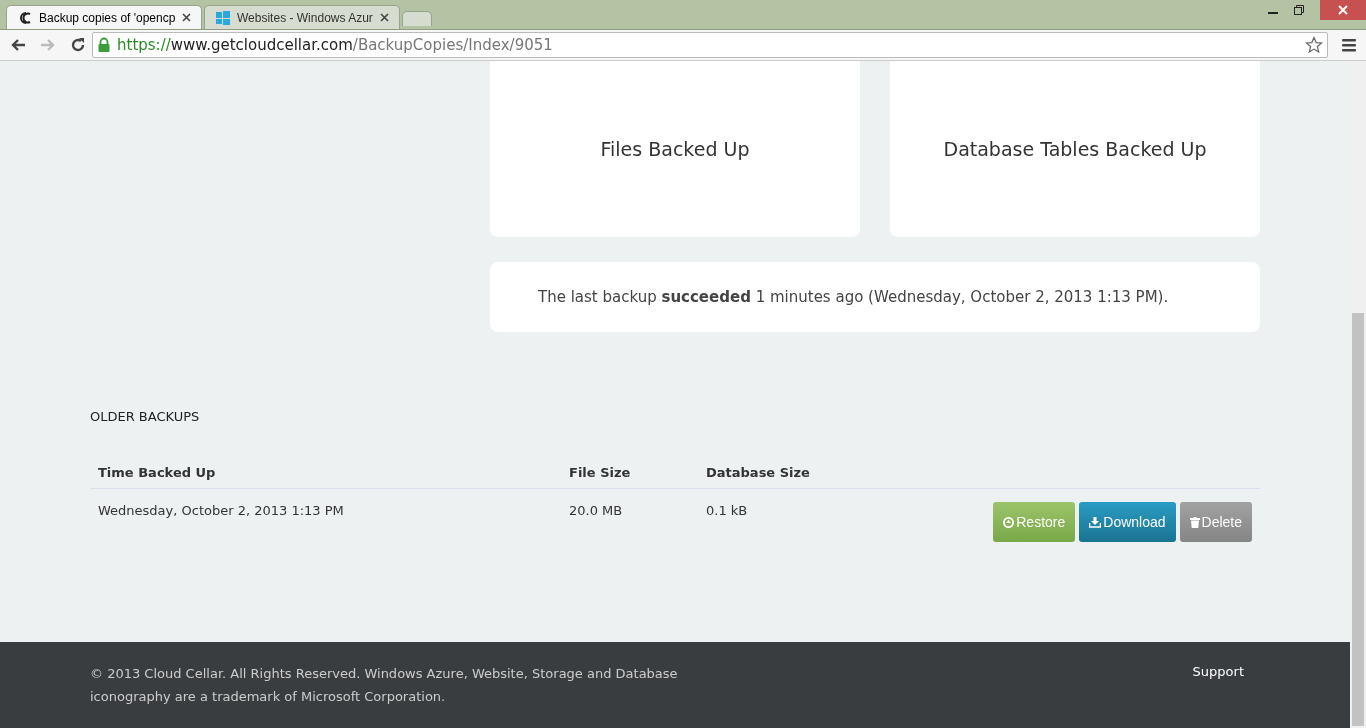  I want to click on copyright-text: © 2013 Cloud Cellar. All Rights Reserved. Windows Azure, Website, Storage and Database iconography are a trademark of Microsoft Corporation., so click(384, 685).